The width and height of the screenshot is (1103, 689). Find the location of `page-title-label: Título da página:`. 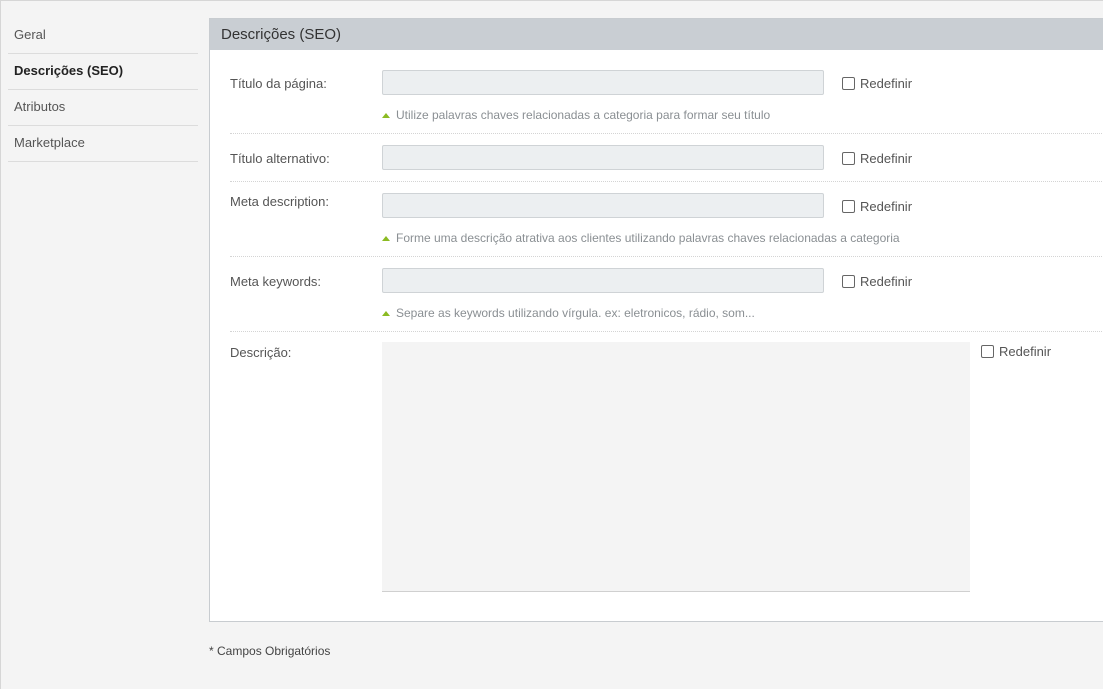

page-title-label: Título da página: is located at coordinates (278, 83).